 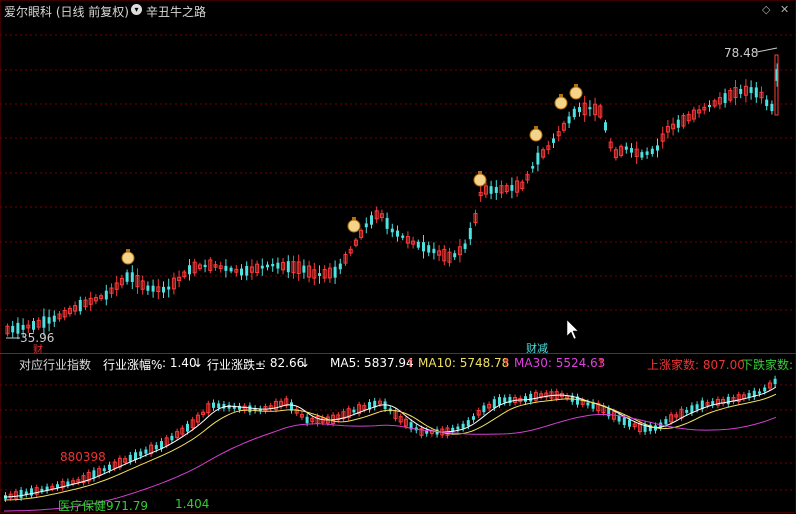 What do you see at coordinates (83, 457) in the screenshot?
I see `sub-left-value: 880398` at bounding box center [83, 457].